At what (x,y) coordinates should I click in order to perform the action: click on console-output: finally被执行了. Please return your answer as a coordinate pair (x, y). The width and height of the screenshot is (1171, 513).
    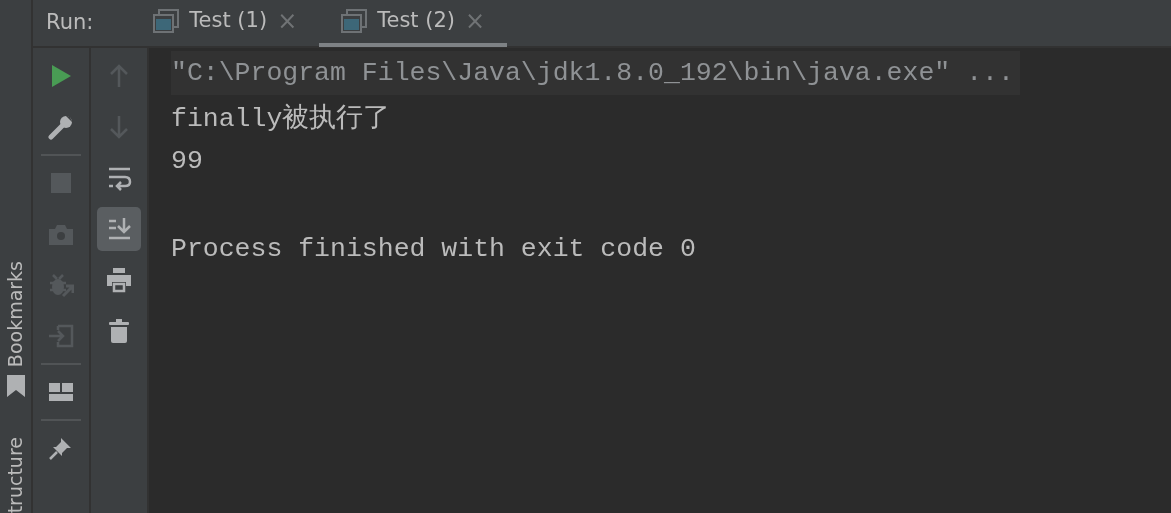
    Looking at the image, I should click on (281, 118).